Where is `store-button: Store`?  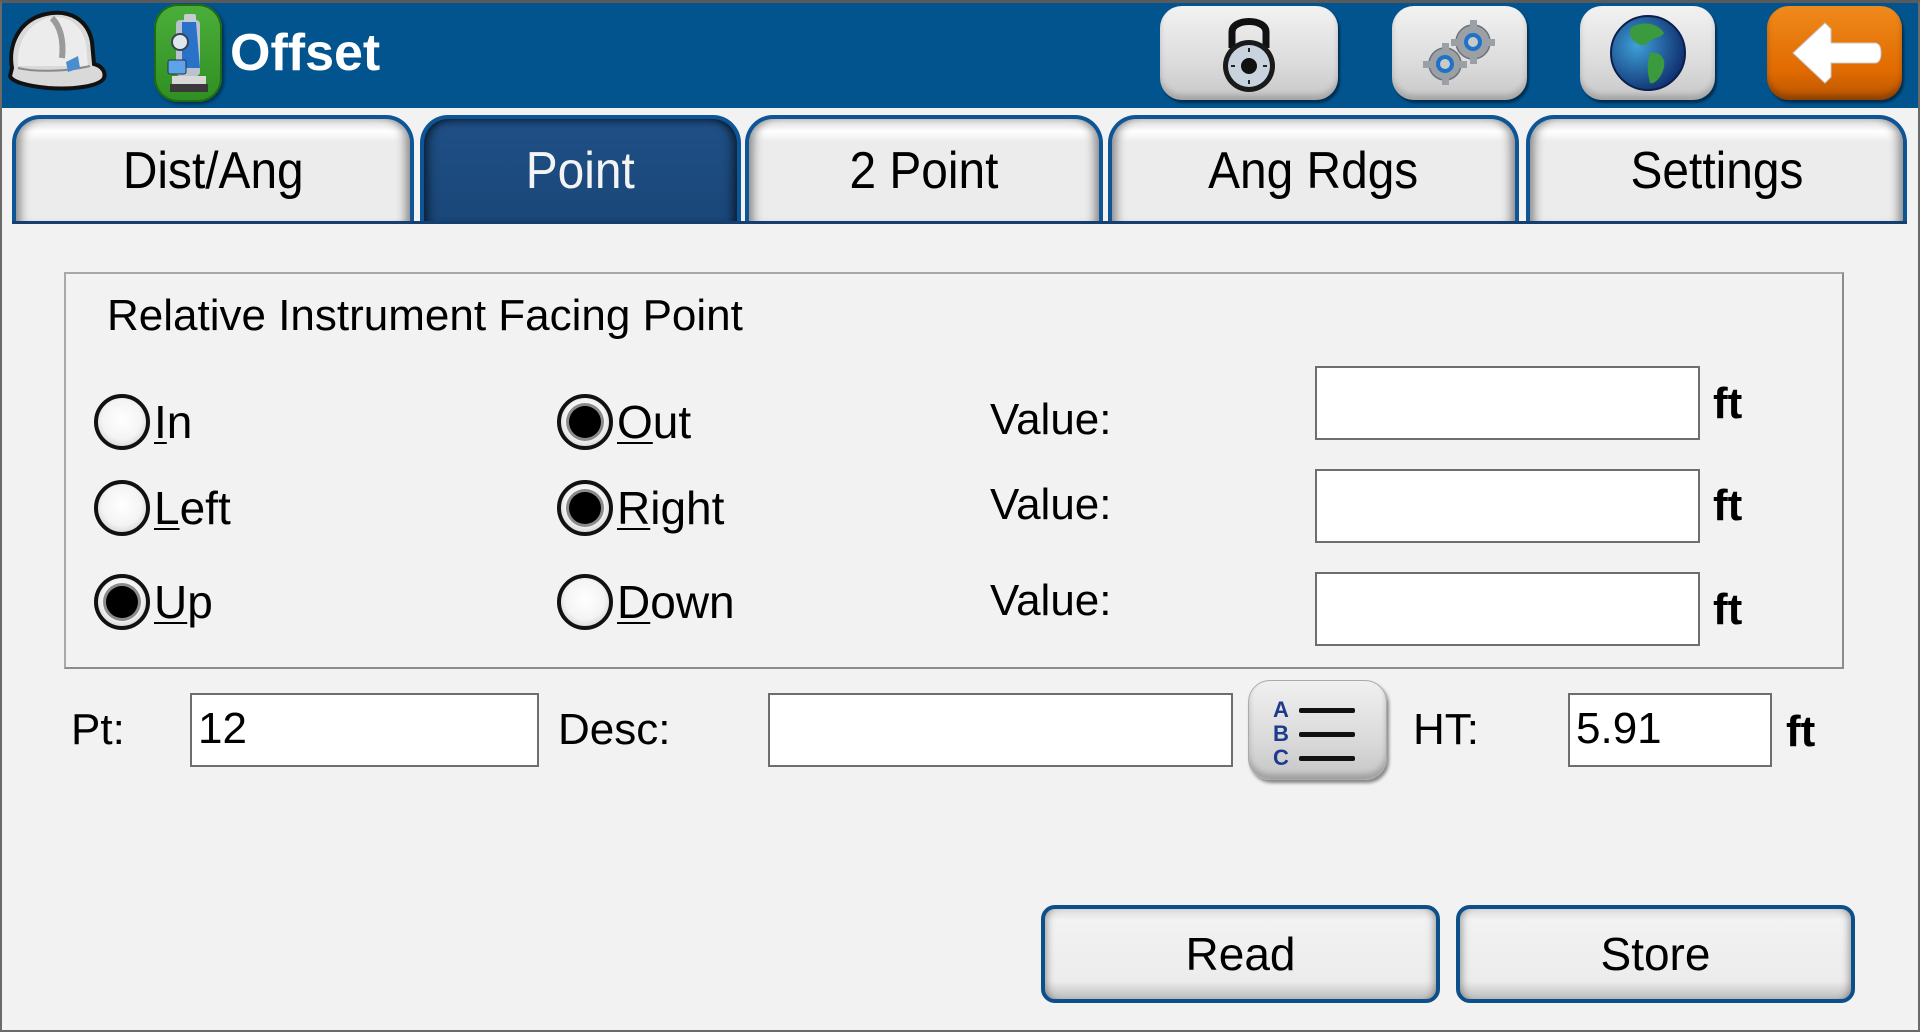
store-button: Store is located at coordinates (1655, 954).